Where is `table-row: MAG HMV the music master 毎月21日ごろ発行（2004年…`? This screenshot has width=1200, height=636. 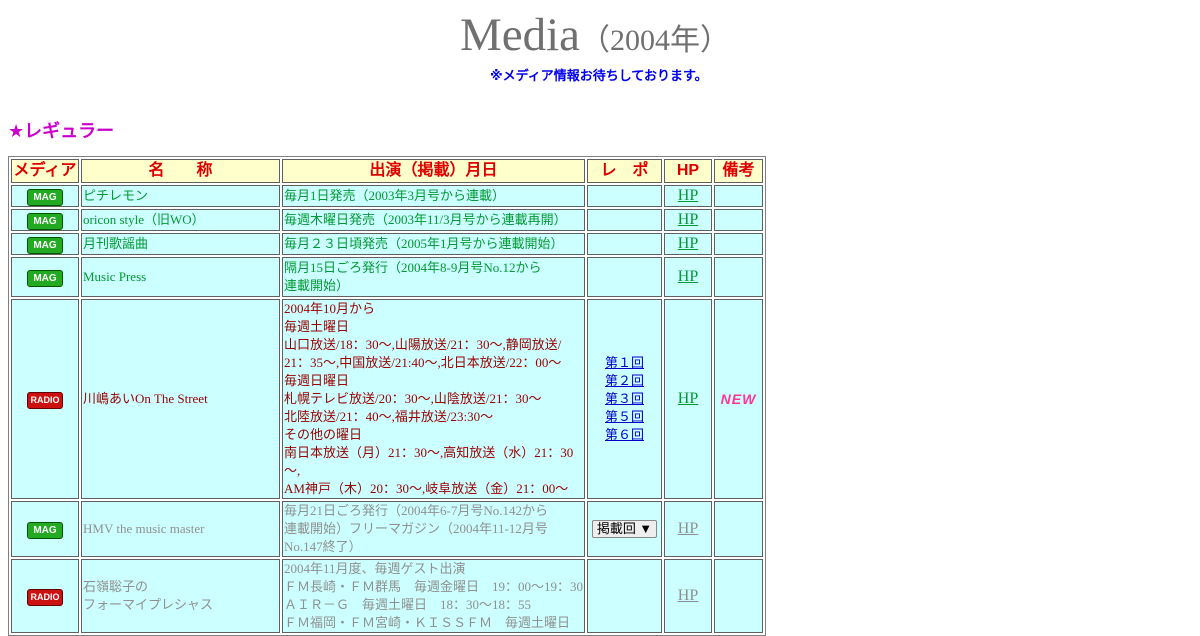
table-row: MAG HMV the music master 毎月21日ごろ発行（2004年… is located at coordinates (387, 529).